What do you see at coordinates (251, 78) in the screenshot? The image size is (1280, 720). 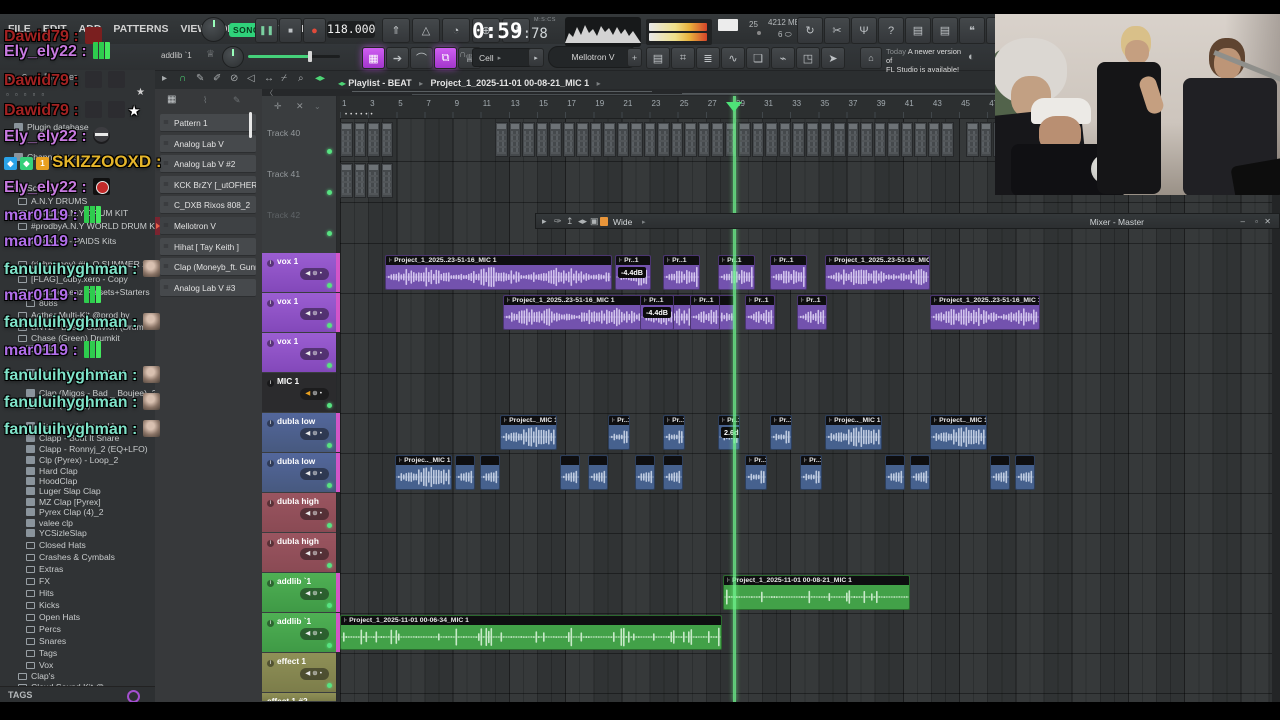 I see `mute-tool-icon: ◁` at bounding box center [251, 78].